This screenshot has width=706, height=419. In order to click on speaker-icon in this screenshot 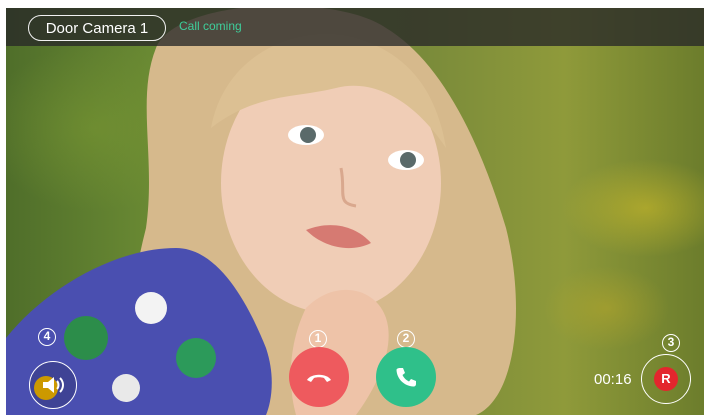, I will do `click(53, 385)`.